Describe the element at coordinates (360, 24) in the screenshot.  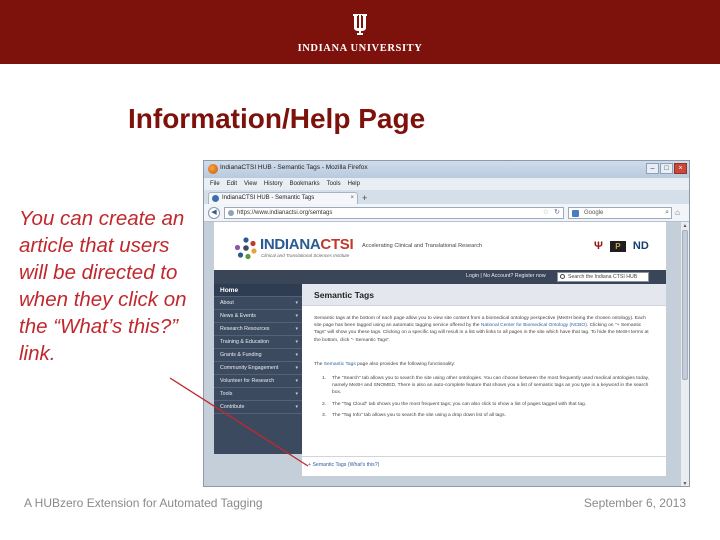
I see `iu-trident-icon` at that location.